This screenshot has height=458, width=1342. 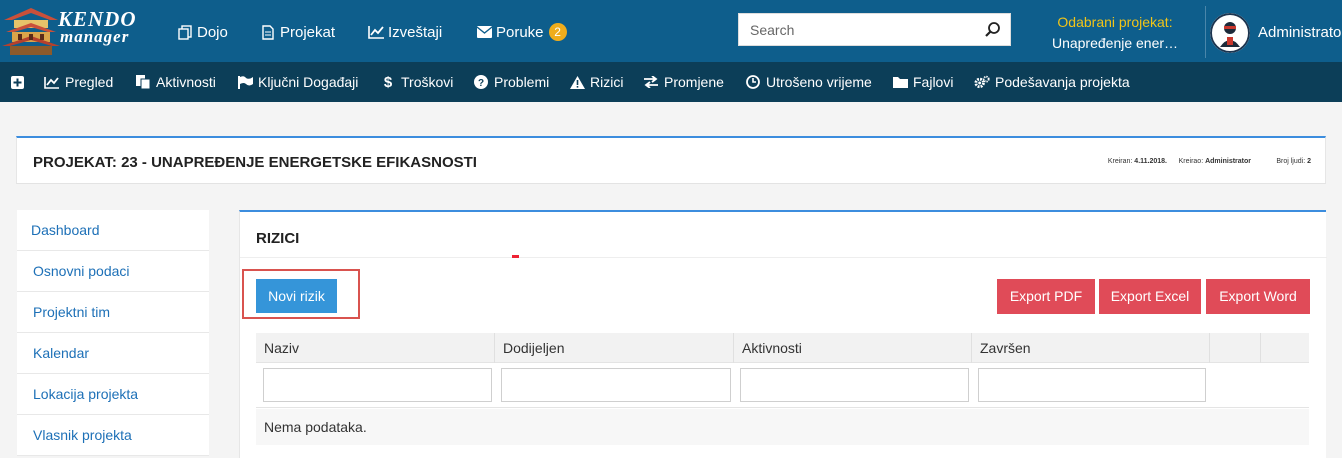 I want to click on flag-icon, so click(x=245, y=82).